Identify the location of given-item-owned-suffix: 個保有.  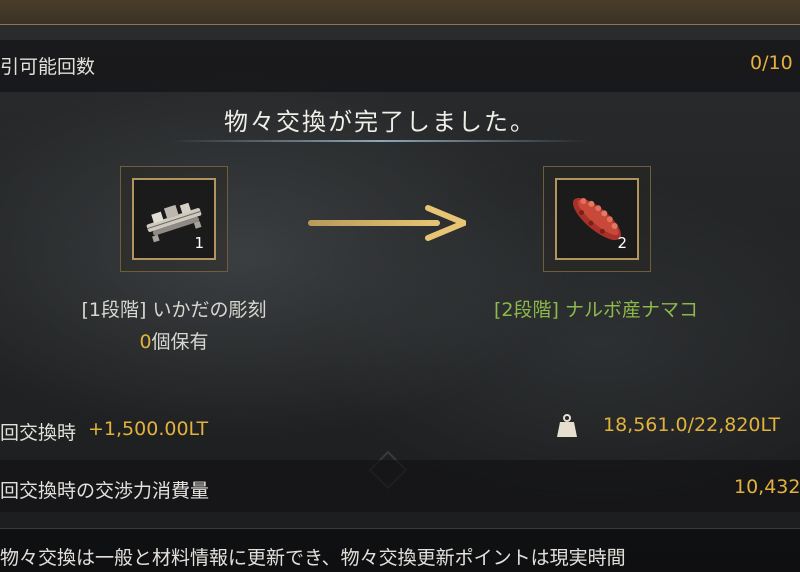
(180, 342).